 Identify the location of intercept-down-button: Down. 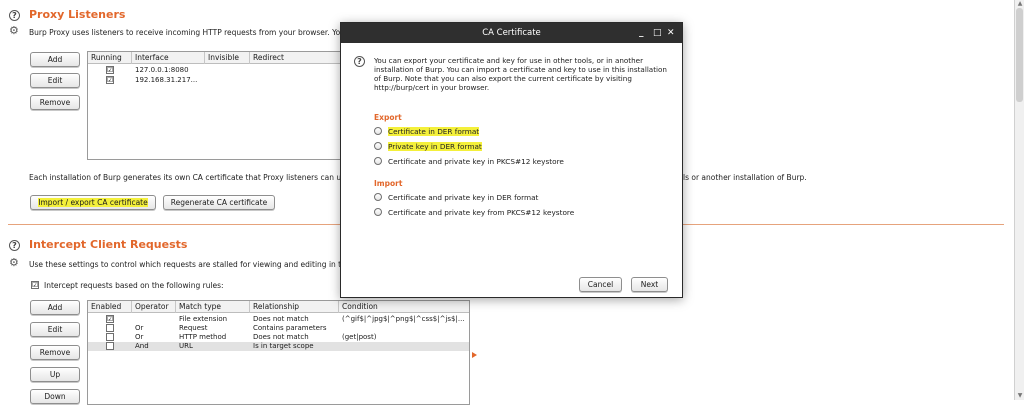
(55, 396).